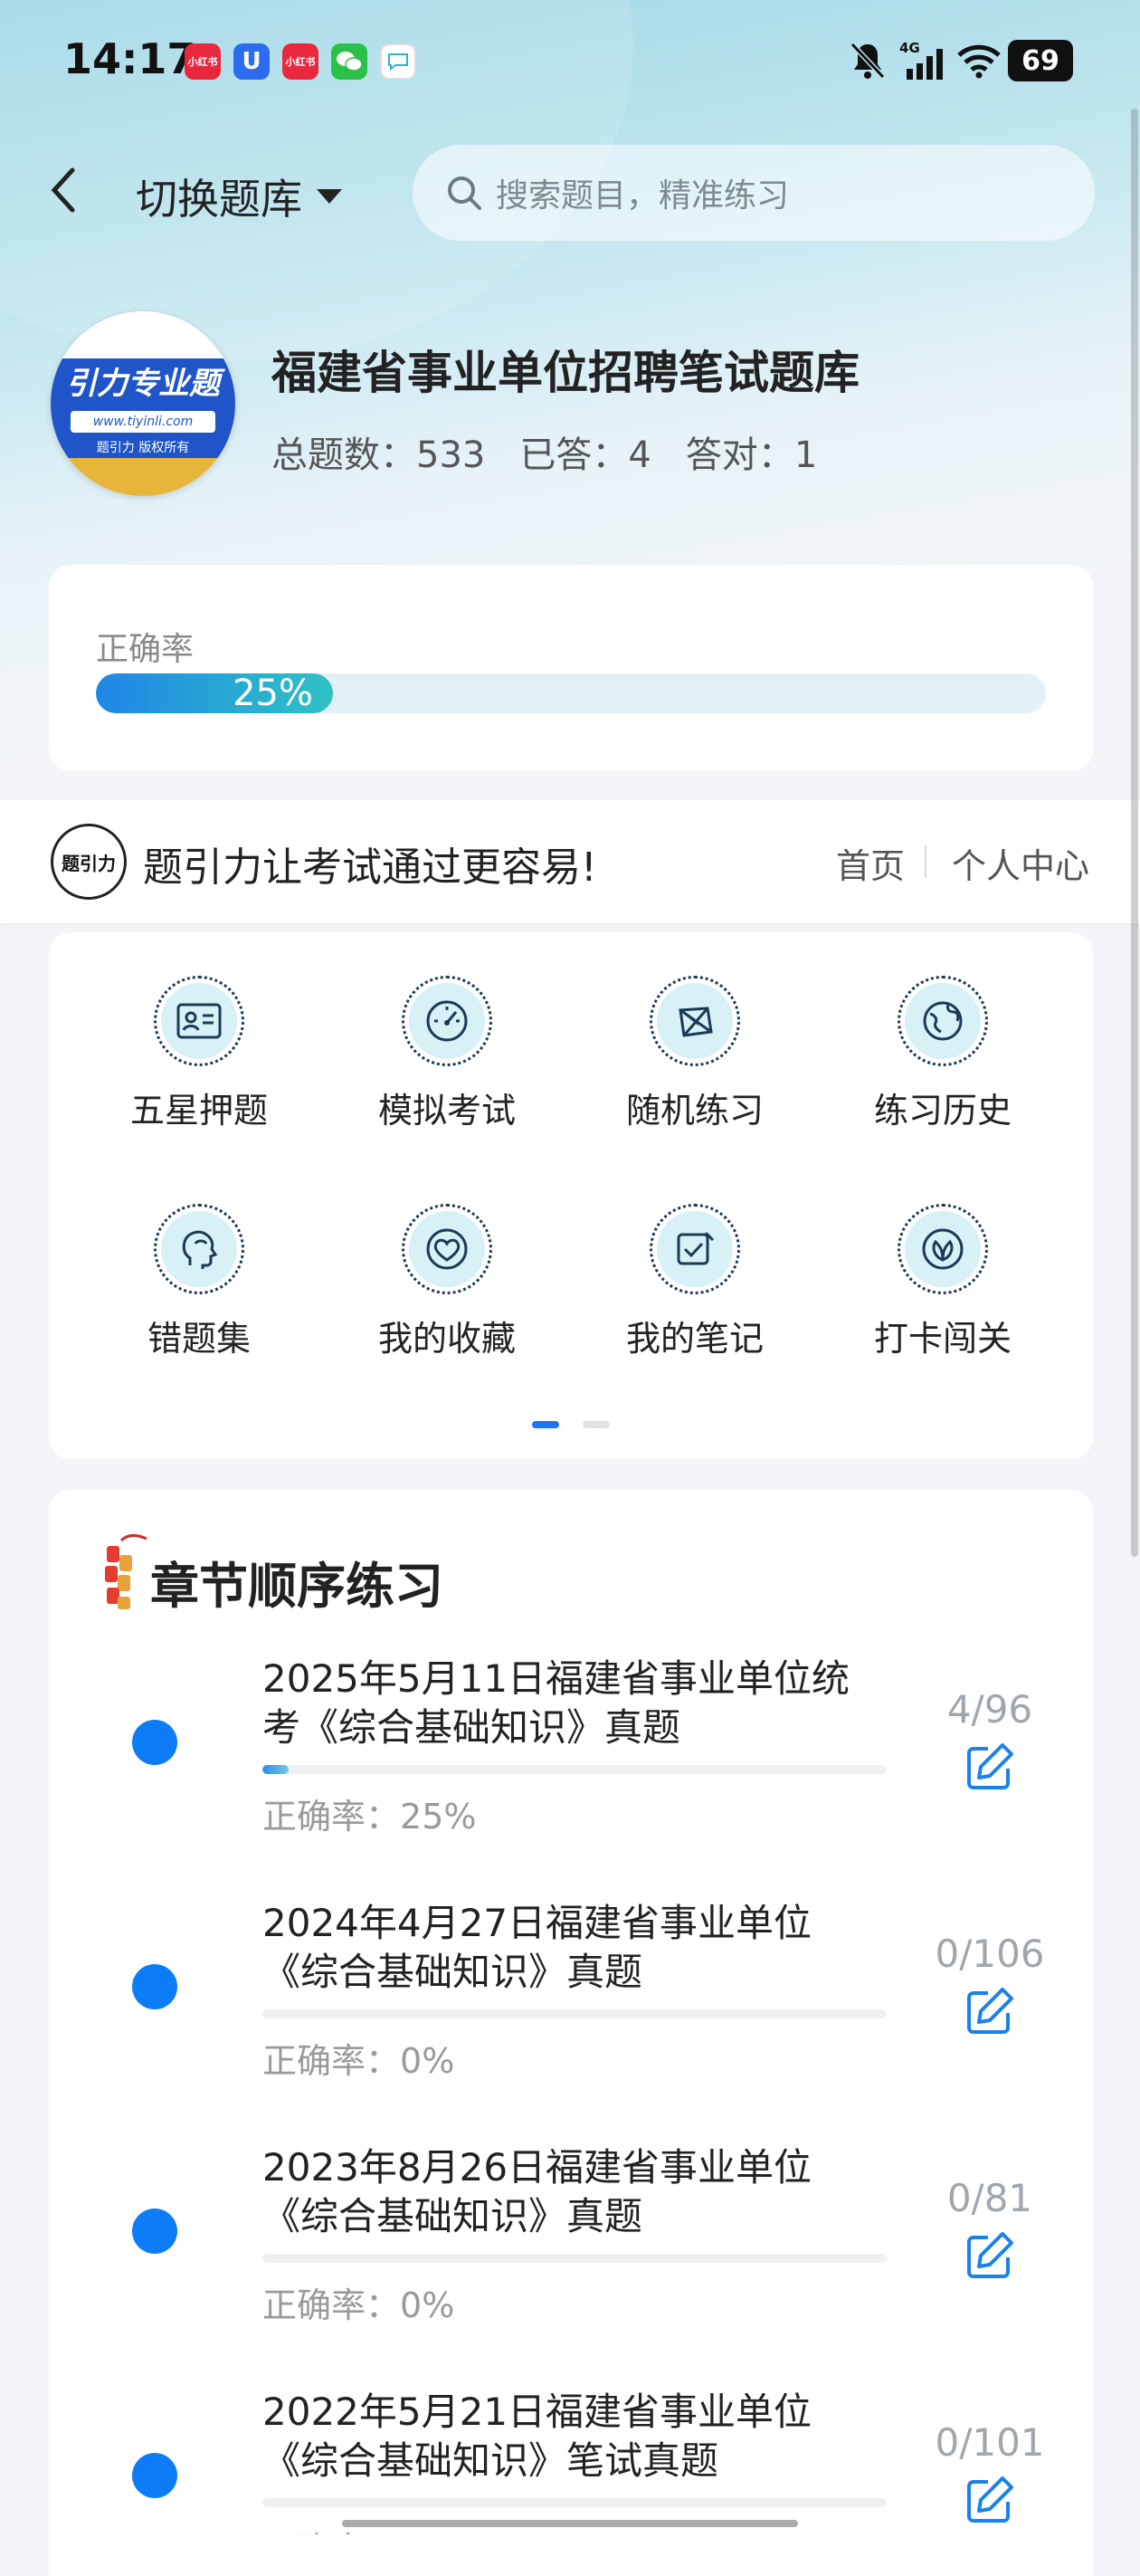 Image resolution: width=1140 pixels, height=2576 pixels. Describe the element at coordinates (252, 61) in the screenshot. I see `app-u-icon: U` at that location.